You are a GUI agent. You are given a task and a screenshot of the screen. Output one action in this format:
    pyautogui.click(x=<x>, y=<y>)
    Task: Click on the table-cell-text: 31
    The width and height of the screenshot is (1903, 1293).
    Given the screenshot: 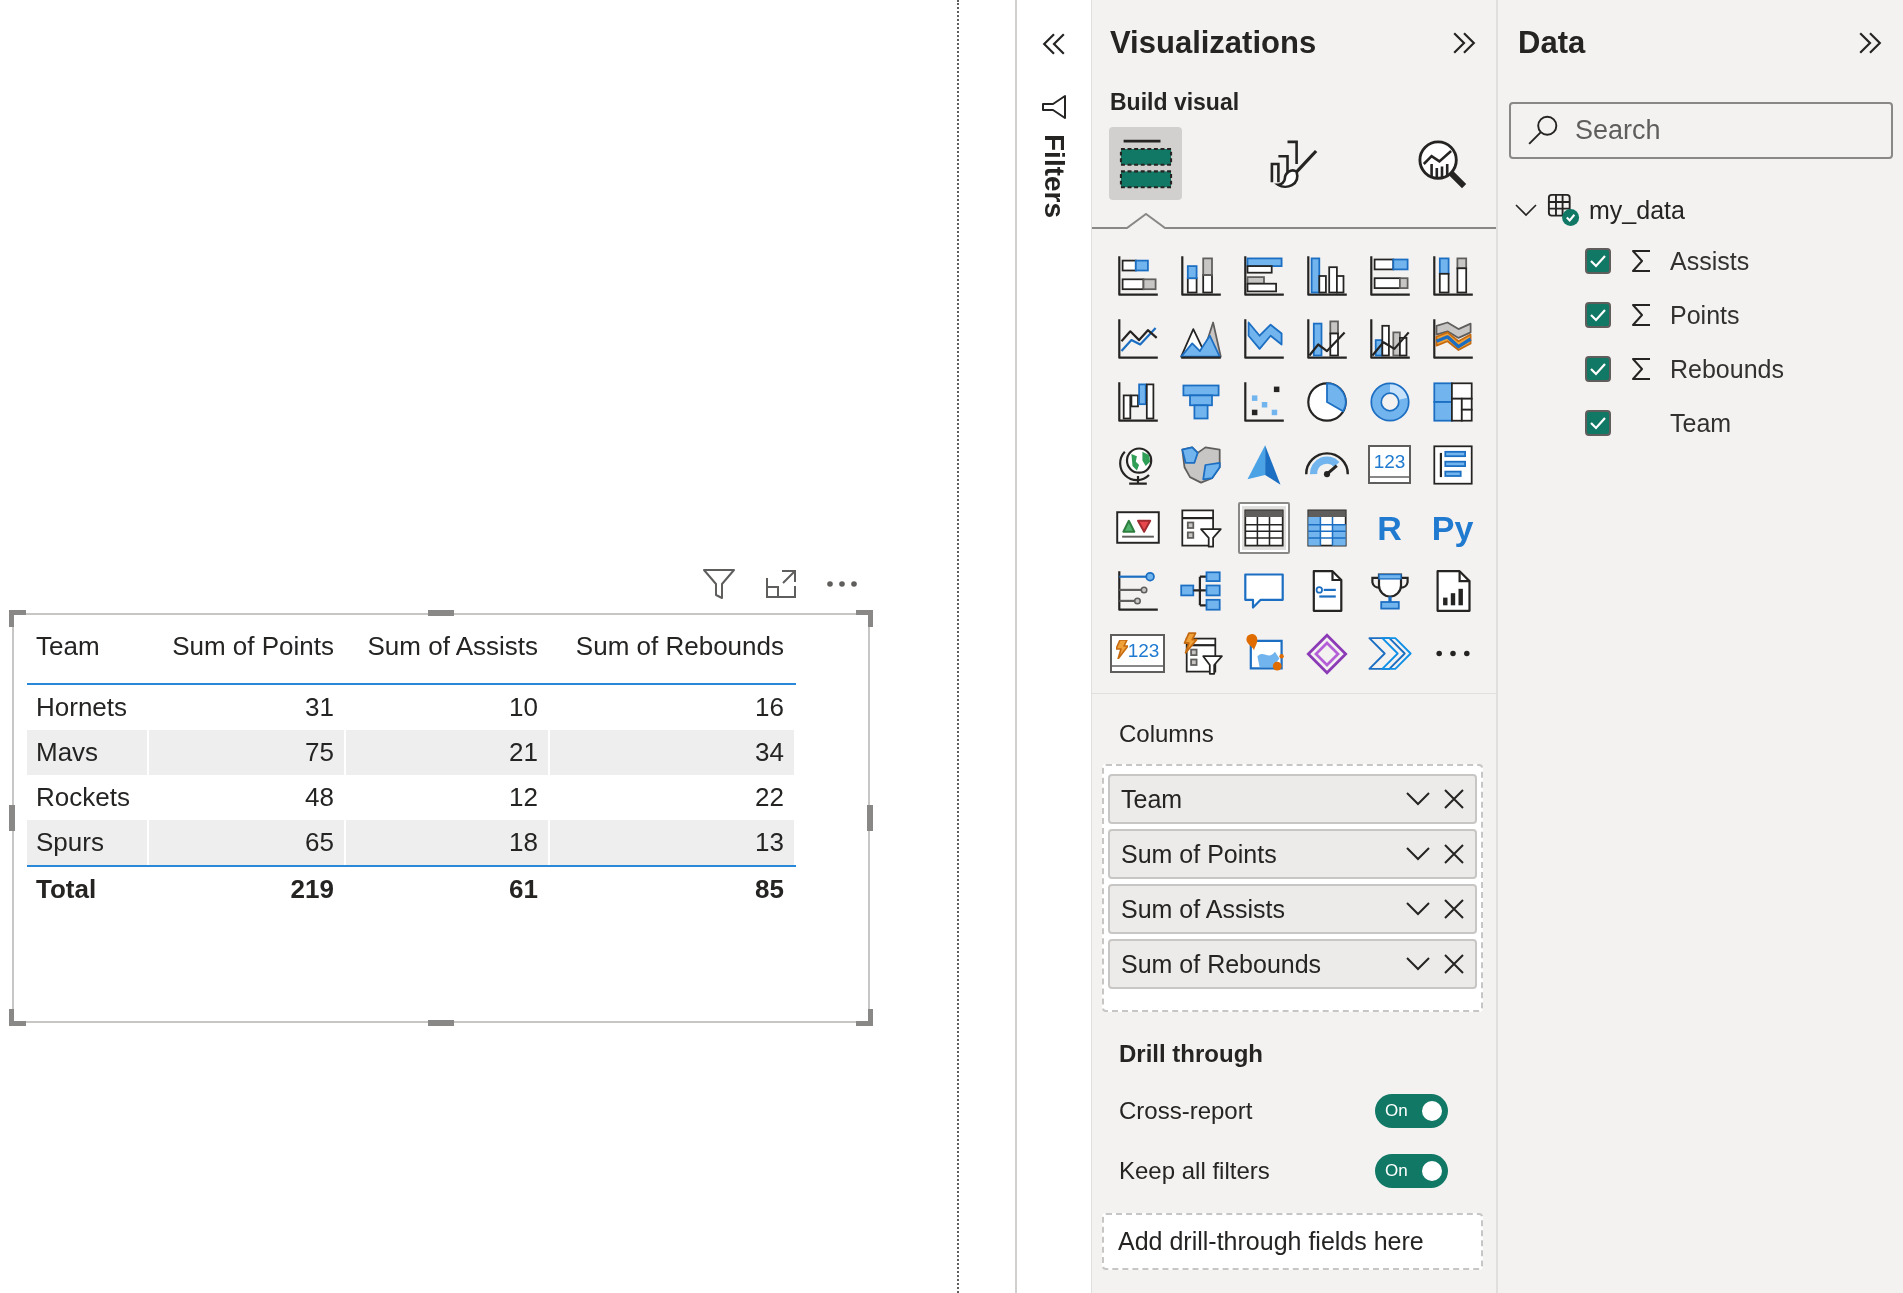 What is the action you would take?
    pyautogui.click(x=319, y=707)
    